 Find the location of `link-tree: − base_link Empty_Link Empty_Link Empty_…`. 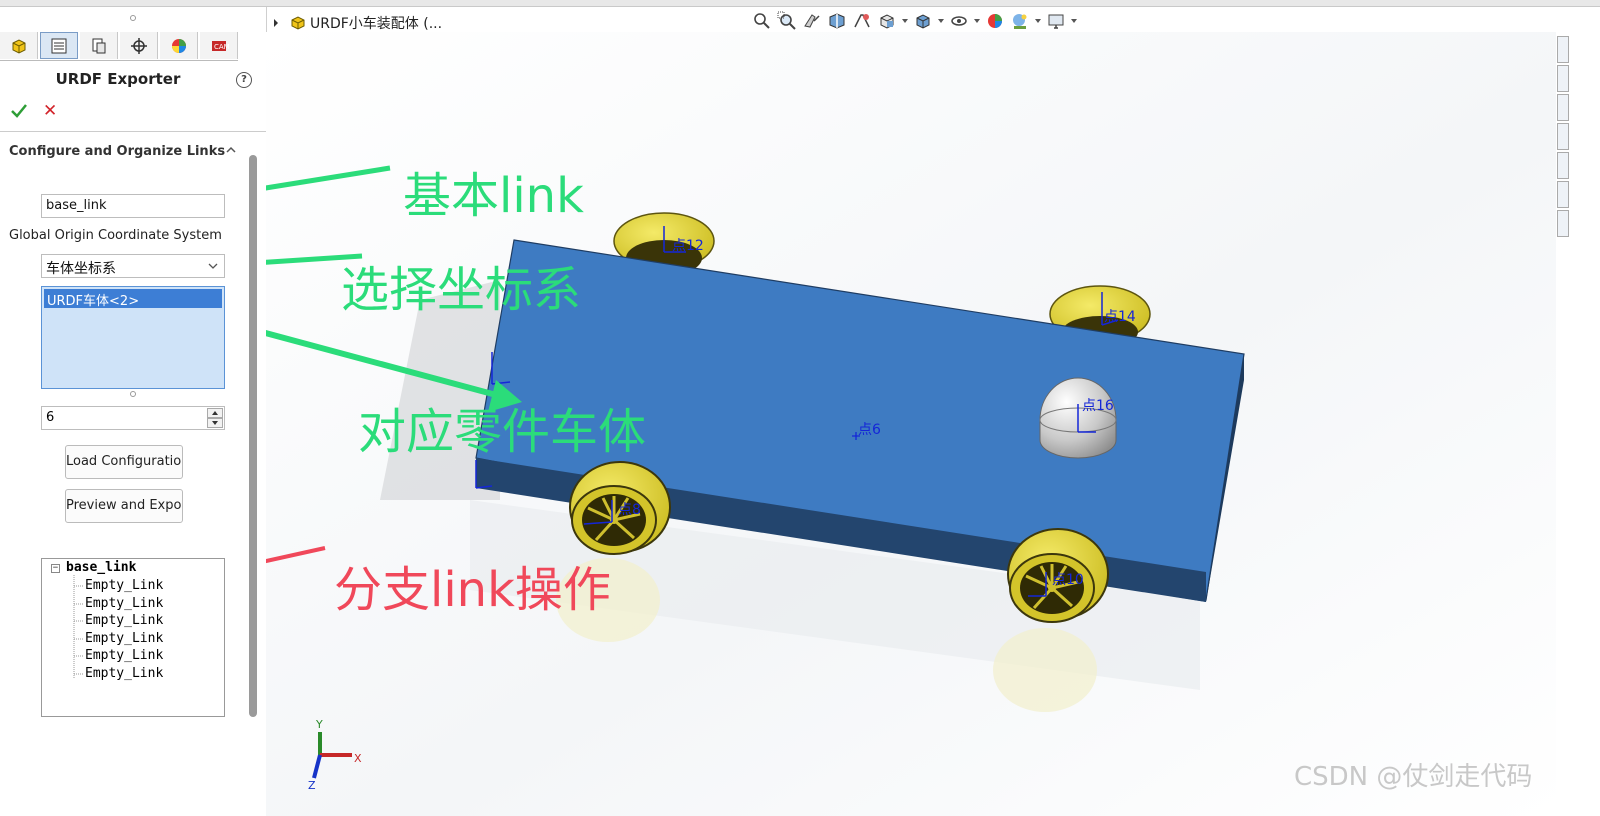

link-tree: − base_link Empty_Link Empty_Link Empty_… is located at coordinates (133, 637).